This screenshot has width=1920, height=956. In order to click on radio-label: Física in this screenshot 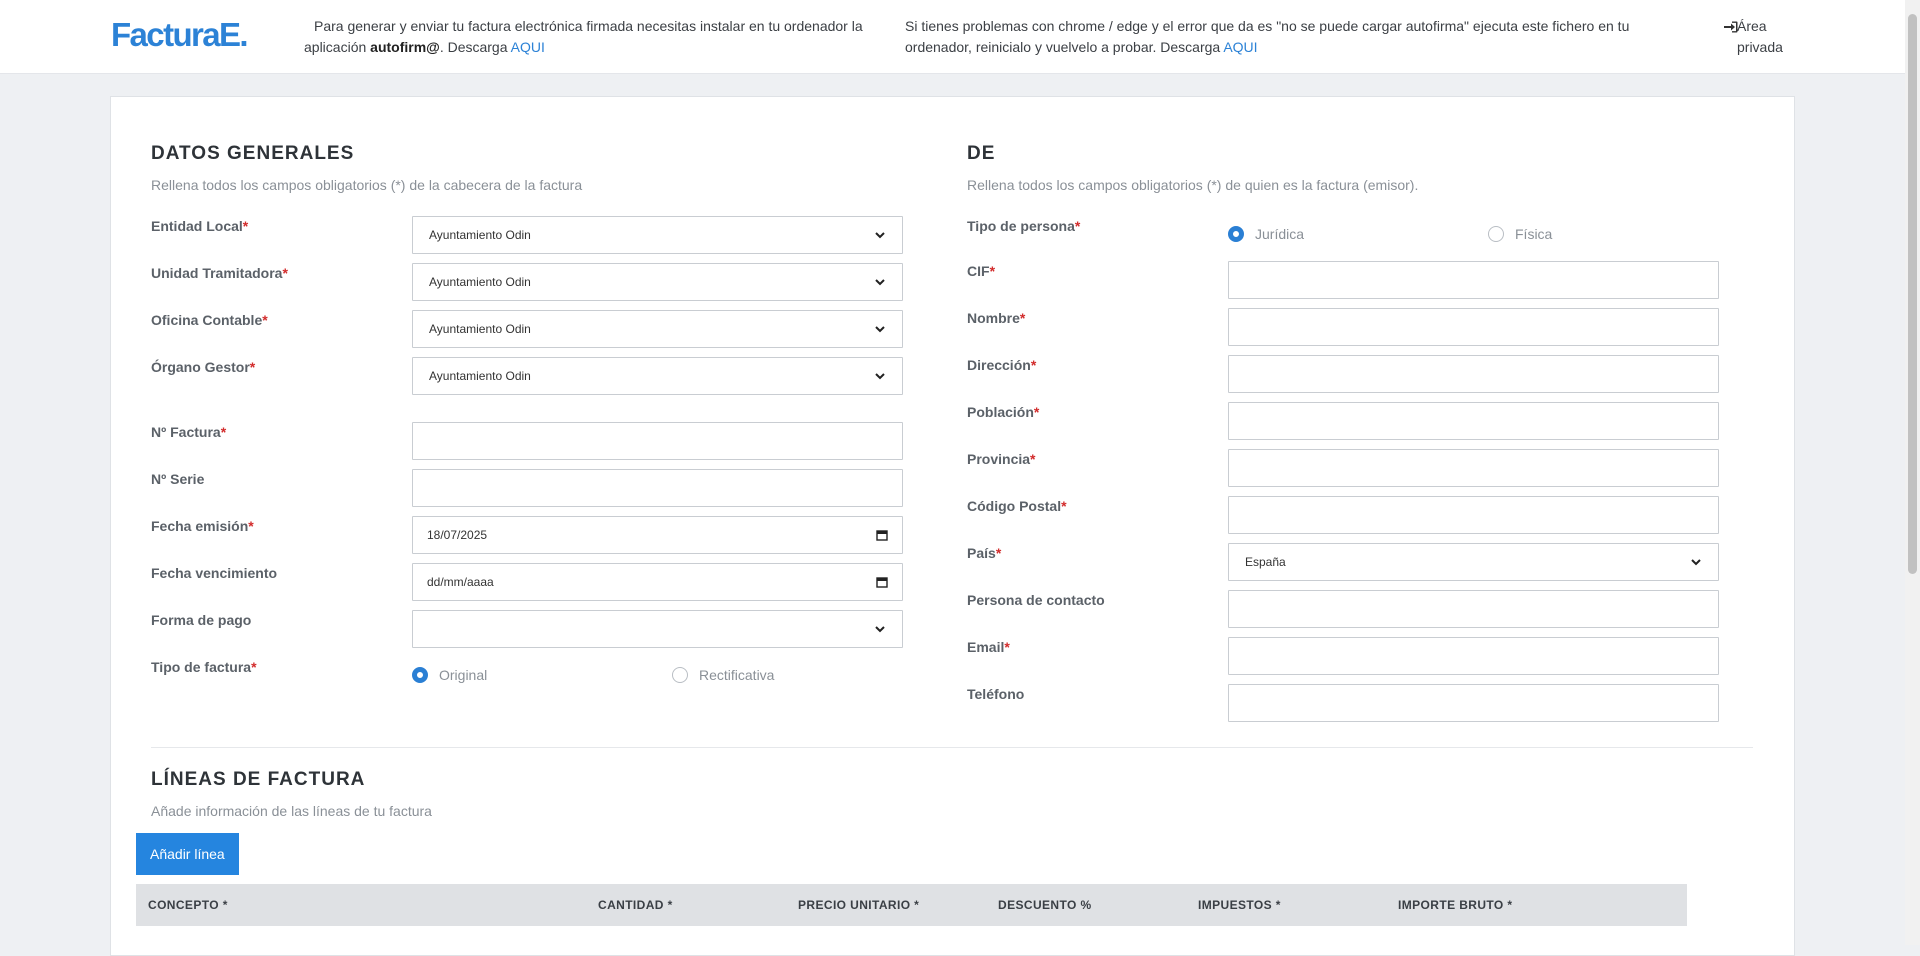, I will do `click(1534, 234)`.